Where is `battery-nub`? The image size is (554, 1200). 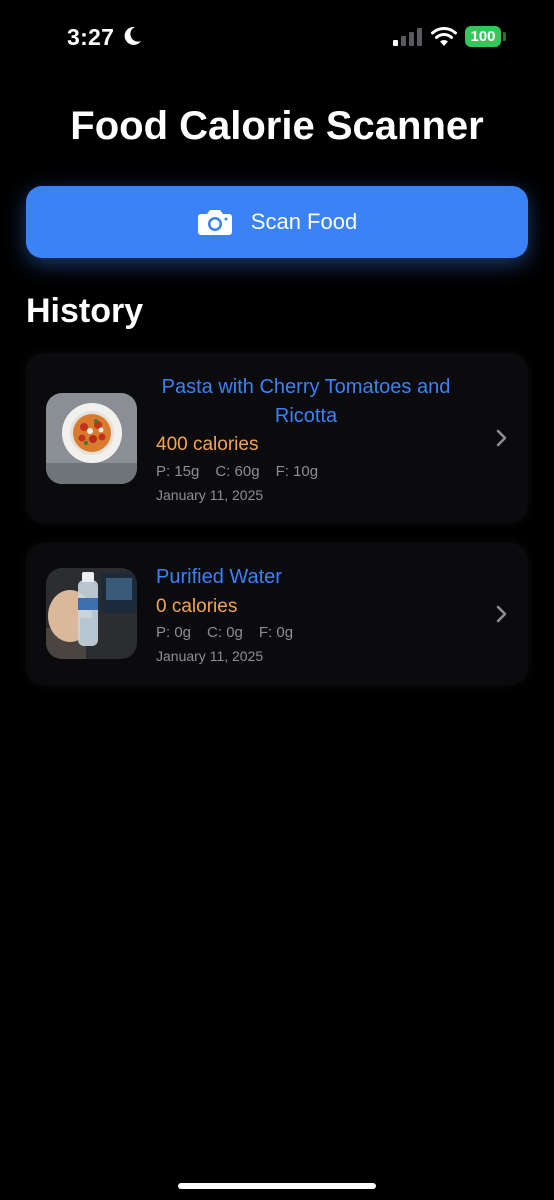 battery-nub is located at coordinates (504, 36).